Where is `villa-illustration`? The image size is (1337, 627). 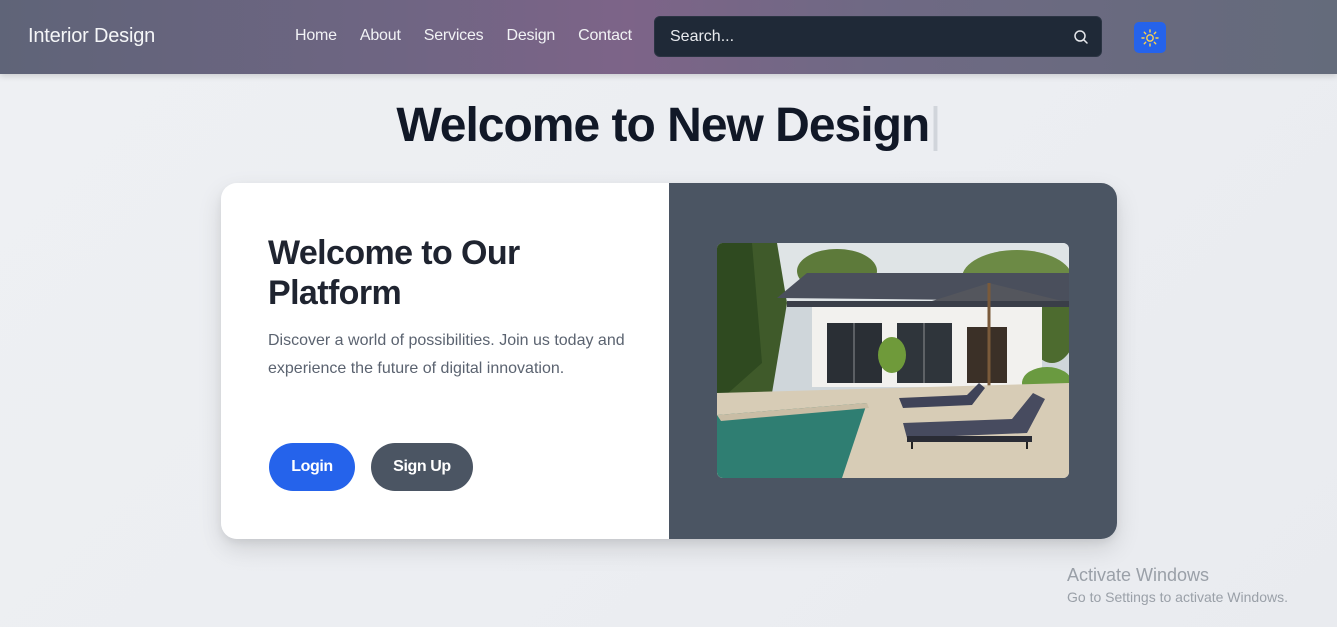 villa-illustration is located at coordinates (893, 360).